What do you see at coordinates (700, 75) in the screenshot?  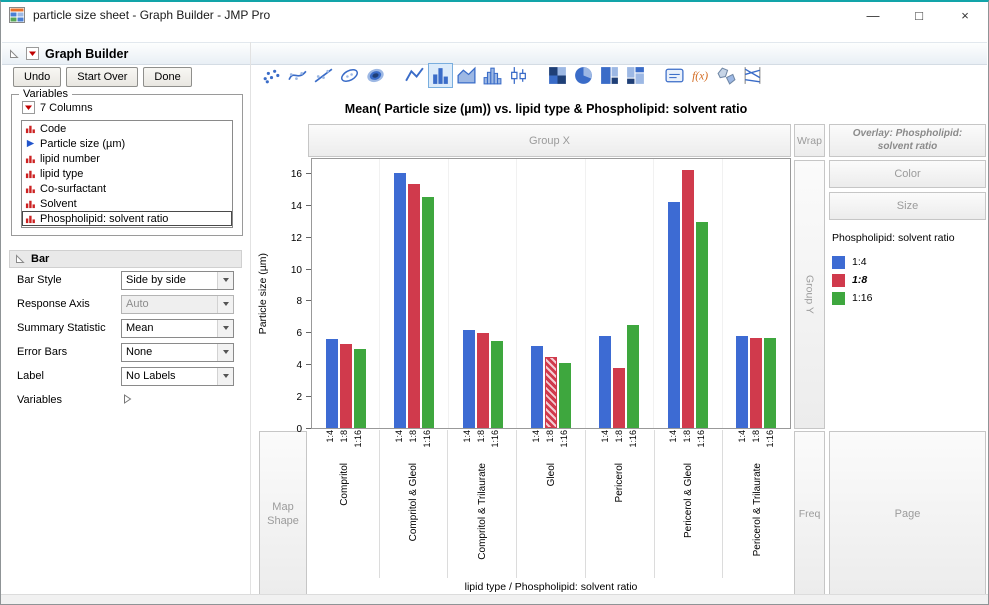 I see `formula-element-icon: f(x)` at bounding box center [700, 75].